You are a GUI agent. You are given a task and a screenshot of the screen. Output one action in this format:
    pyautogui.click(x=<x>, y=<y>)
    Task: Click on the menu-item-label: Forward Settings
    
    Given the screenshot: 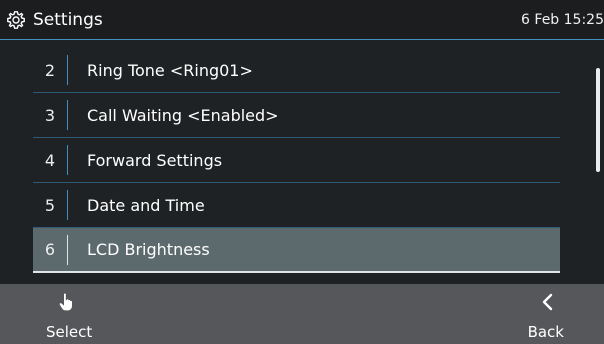 What is the action you would take?
    pyautogui.click(x=155, y=160)
    